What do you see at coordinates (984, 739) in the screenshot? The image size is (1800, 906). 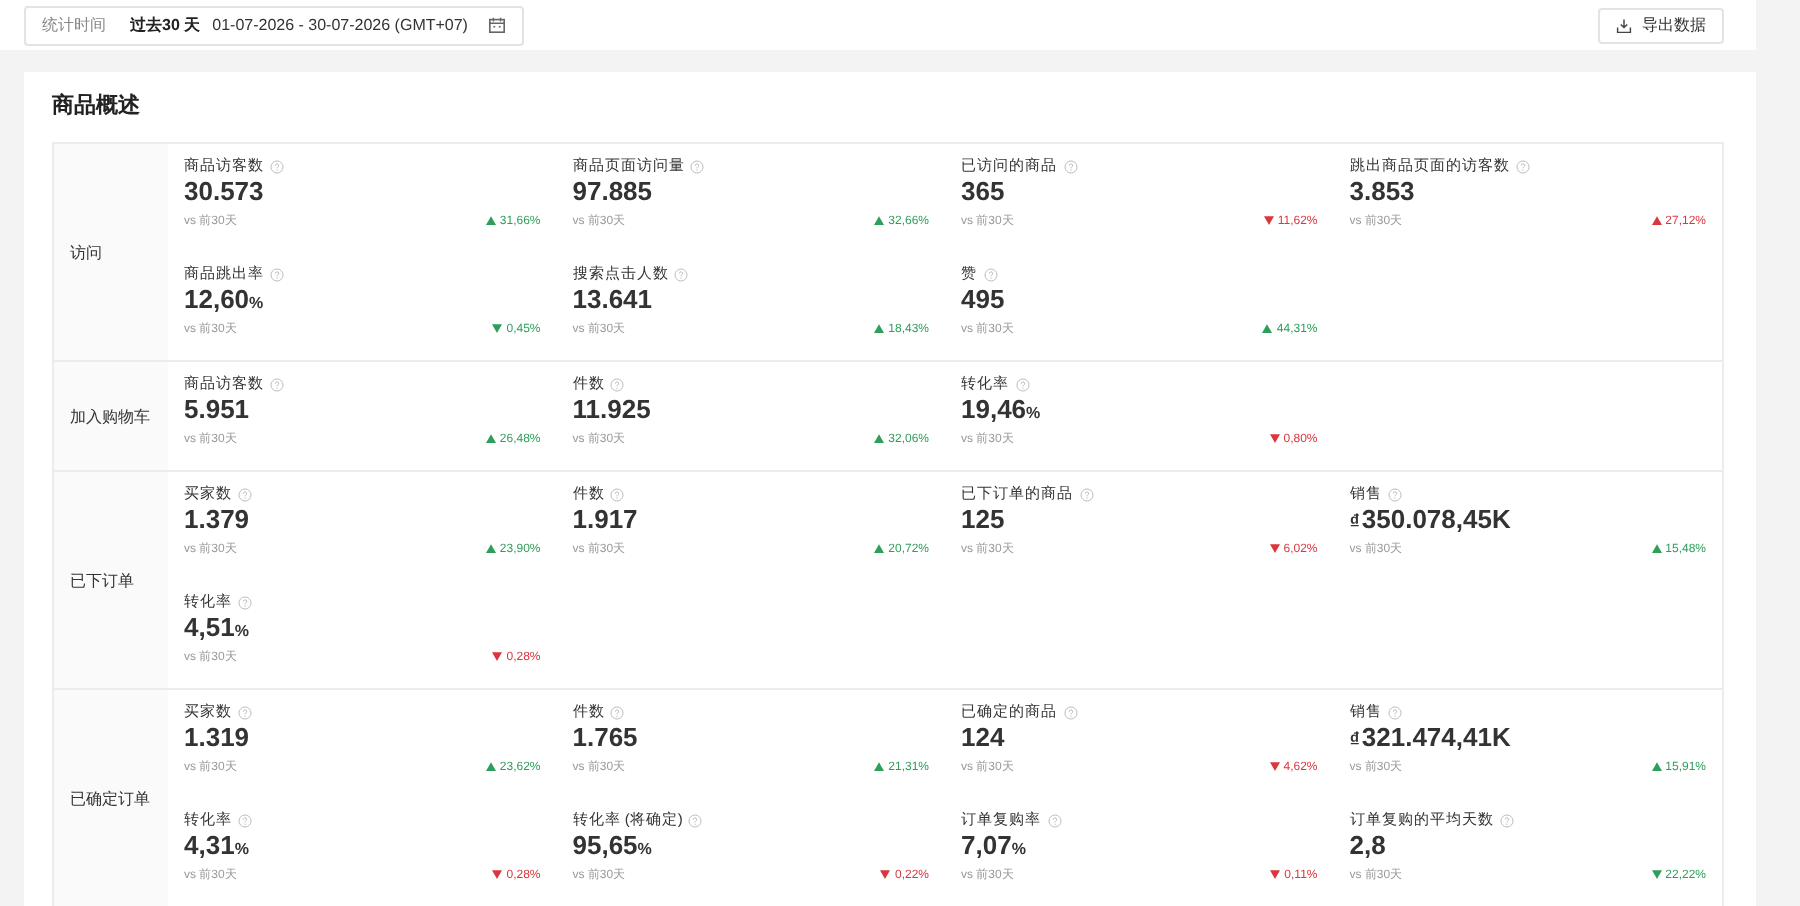 I see `metric-value: 124` at bounding box center [984, 739].